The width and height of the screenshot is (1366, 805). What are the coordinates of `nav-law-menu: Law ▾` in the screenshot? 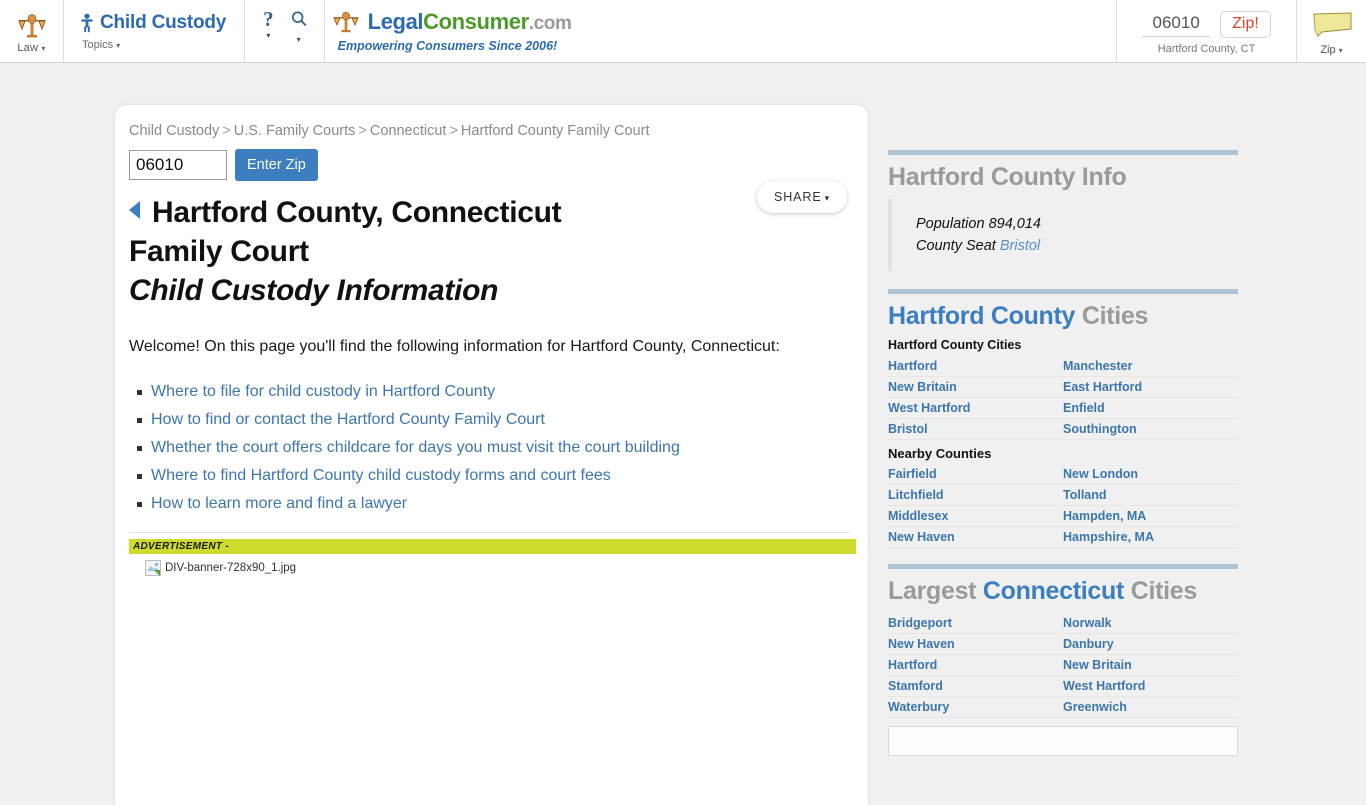 It's located at (32, 31).